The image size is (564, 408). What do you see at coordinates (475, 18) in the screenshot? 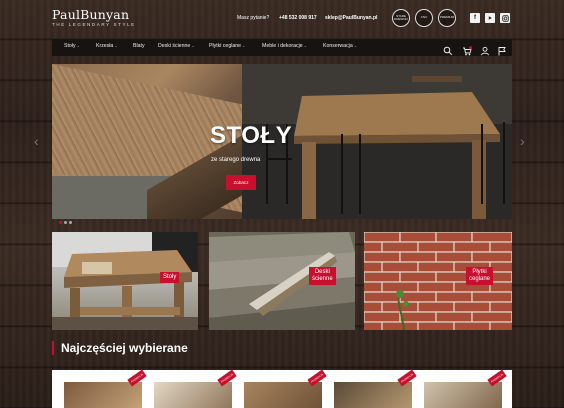
I see `facebook-icon: f` at bounding box center [475, 18].